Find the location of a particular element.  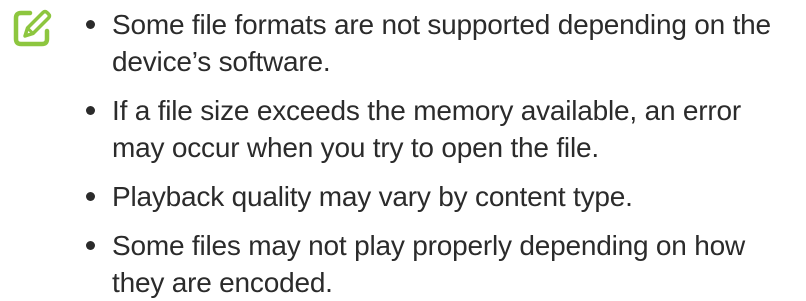

note-pencil-icon is located at coordinates (32, 28).